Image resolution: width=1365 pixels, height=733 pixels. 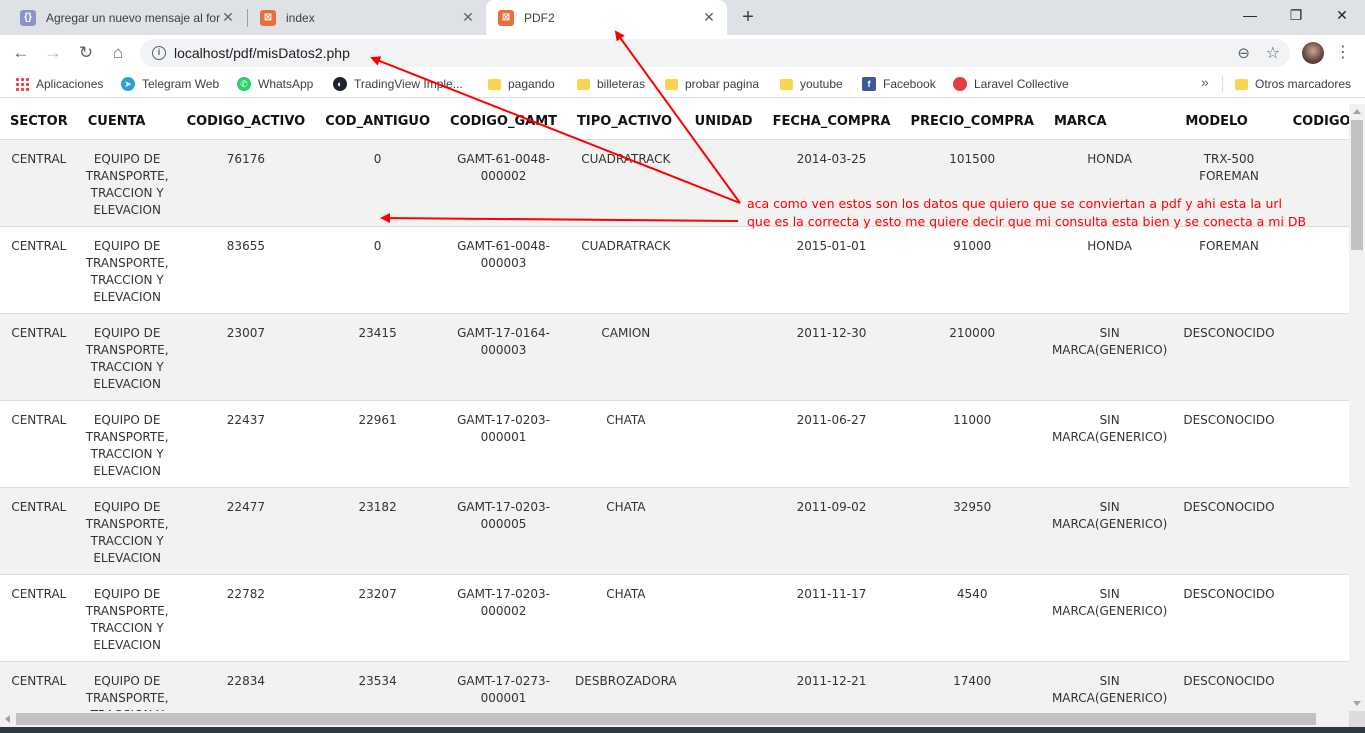 I want to click on taskbar-strip, so click(x=682, y=730).